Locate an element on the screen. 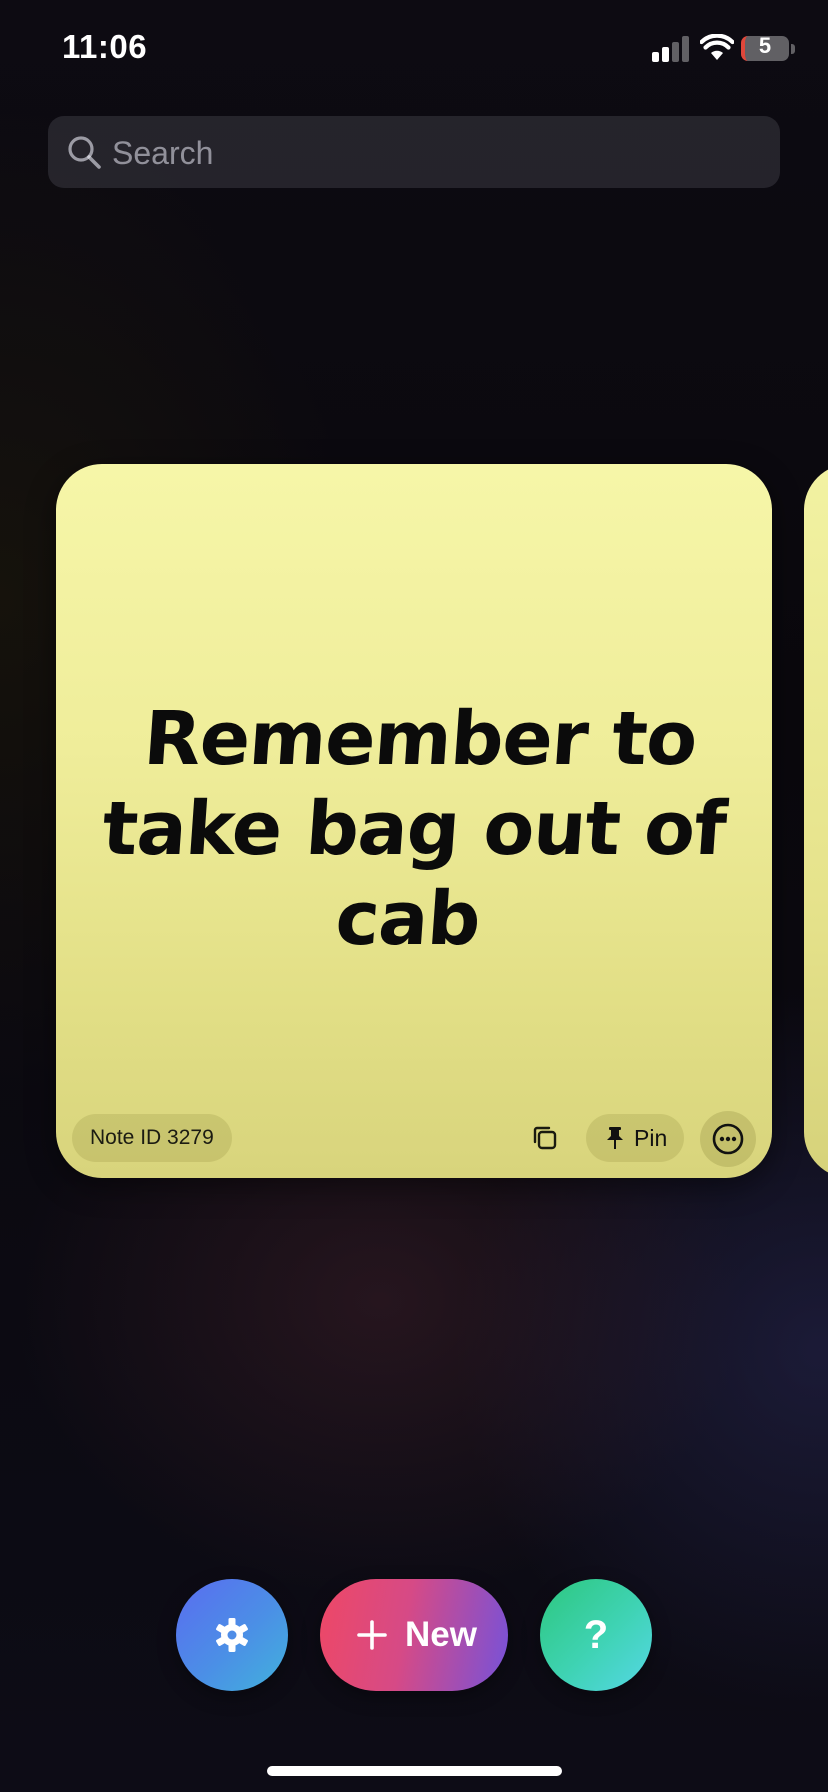  new-button-label: New is located at coordinates (441, 1634).